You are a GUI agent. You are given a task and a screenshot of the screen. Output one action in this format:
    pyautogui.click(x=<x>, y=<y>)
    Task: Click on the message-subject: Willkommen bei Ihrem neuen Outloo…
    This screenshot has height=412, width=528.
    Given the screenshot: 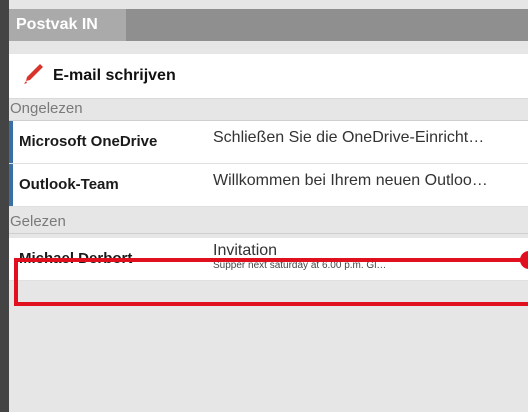 What is the action you would take?
    pyautogui.click(x=350, y=180)
    